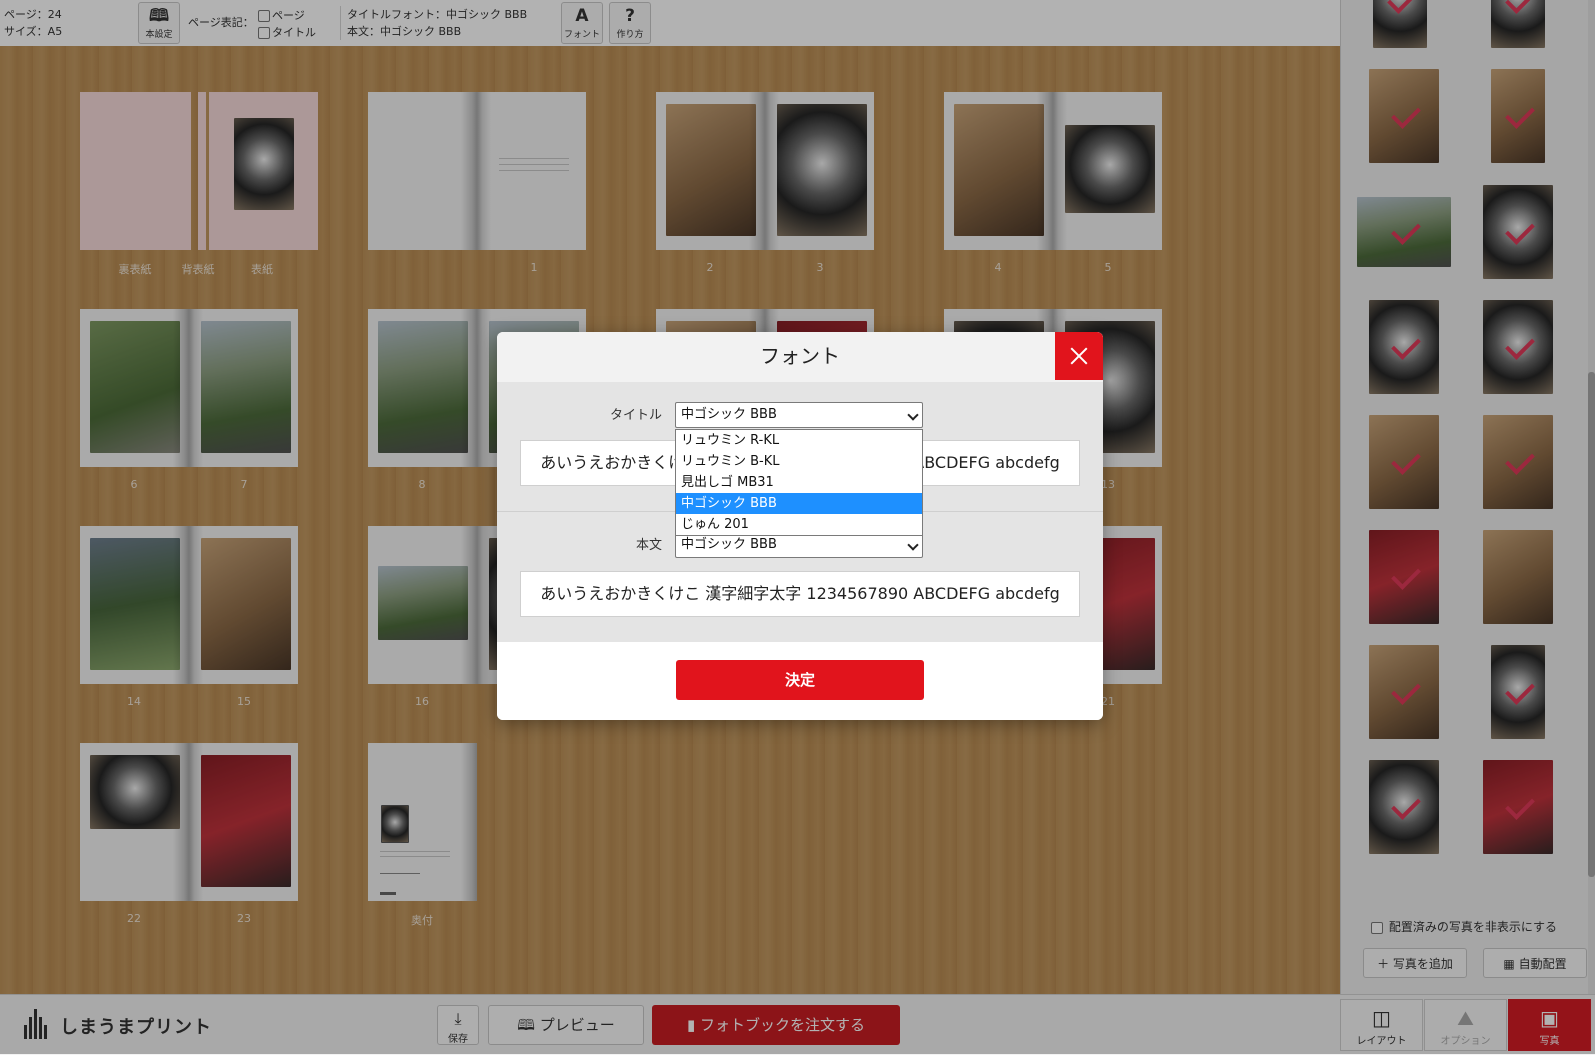 The height and width of the screenshot is (1055, 1595). Describe the element at coordinates (729, 414) in the screenshot. I see `title-font-value: 中ゴシック BBB` at that location.